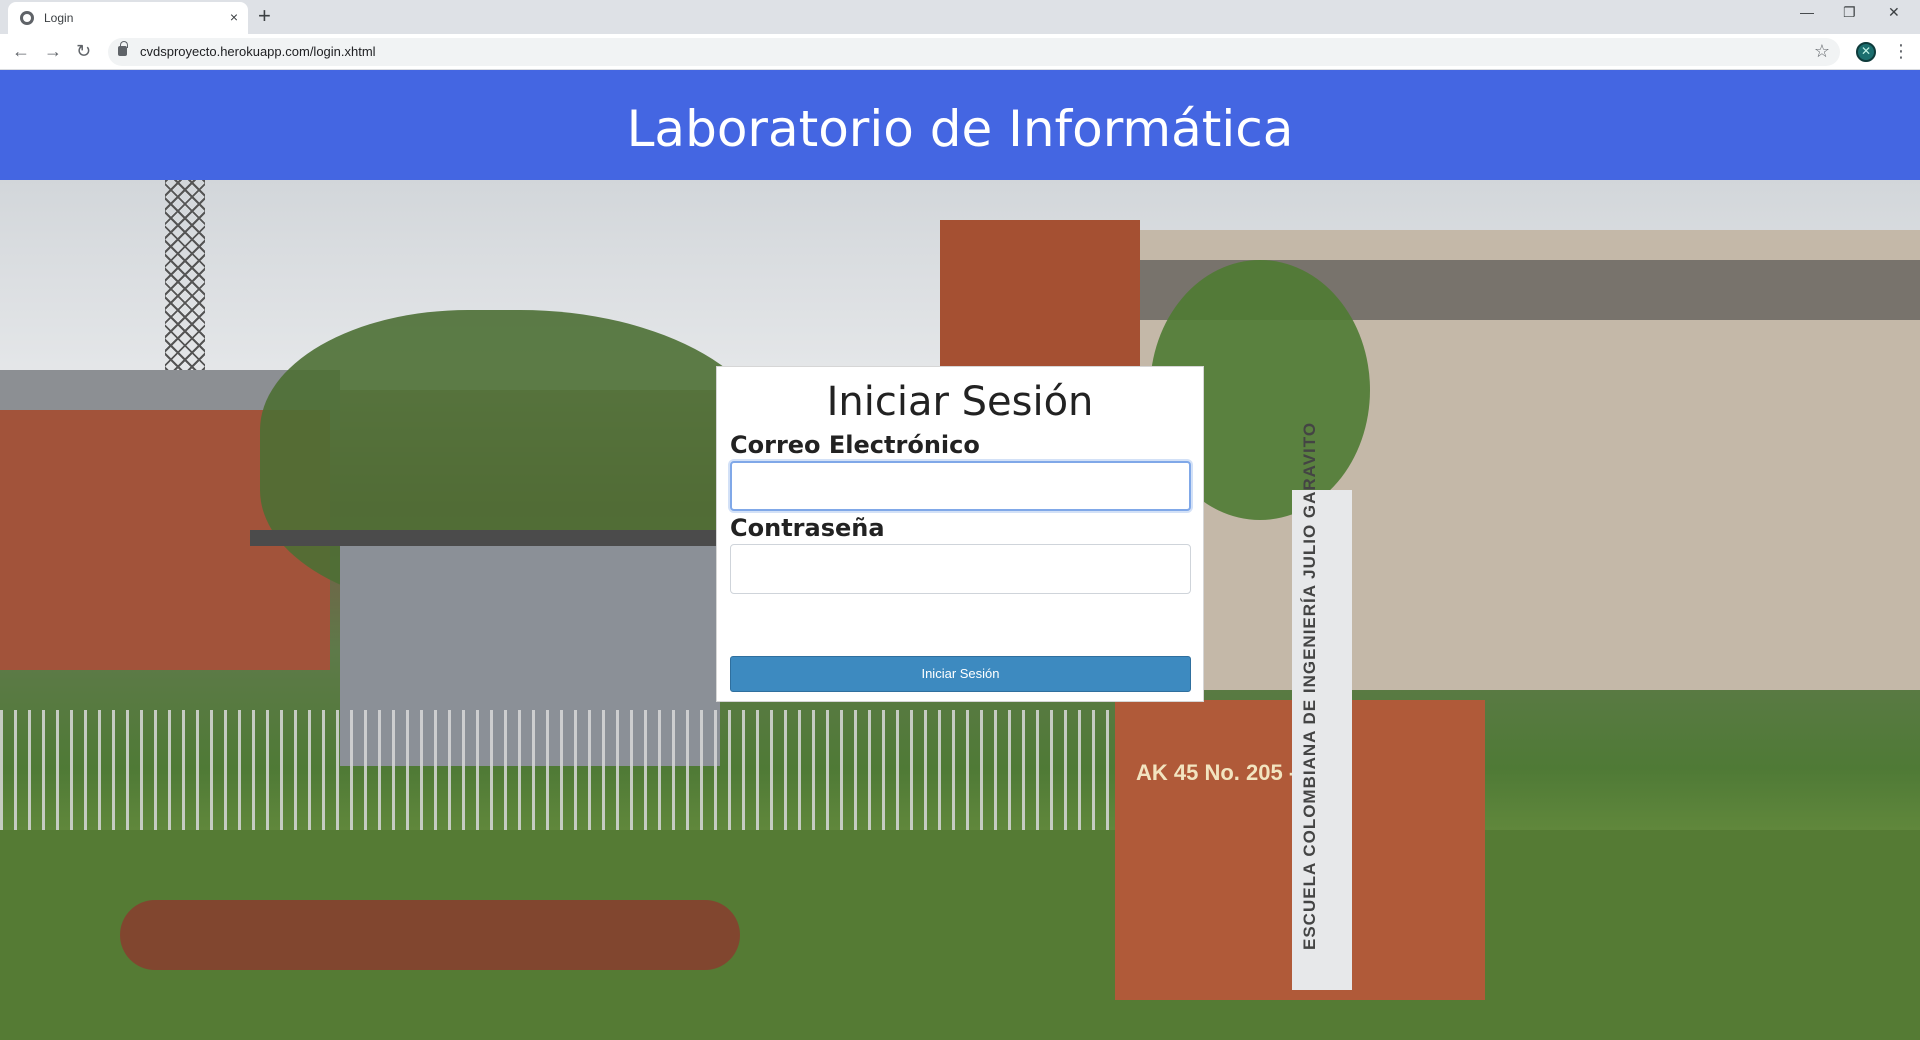  What do you see at coordinates (128, 18) in the screenshot?
I see `browser-tab: Login ×` at bounding box center [128, 18].